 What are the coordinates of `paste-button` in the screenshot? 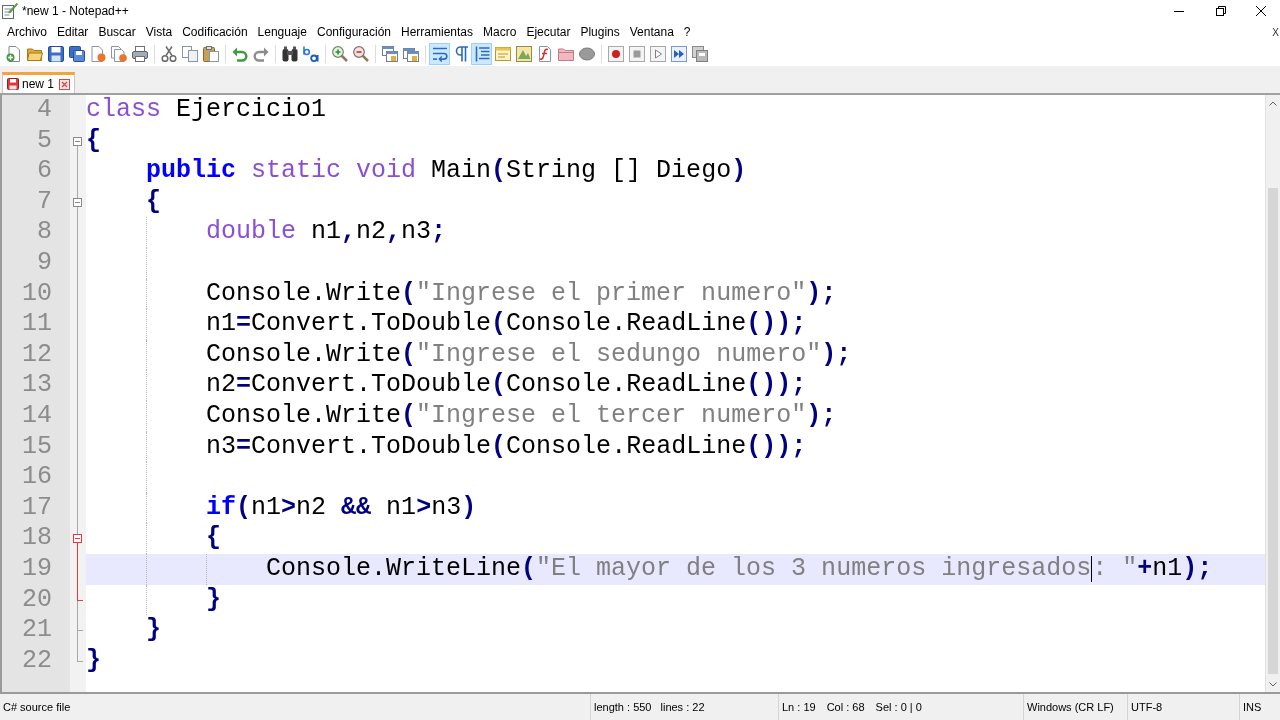 It's located at (210, 54).